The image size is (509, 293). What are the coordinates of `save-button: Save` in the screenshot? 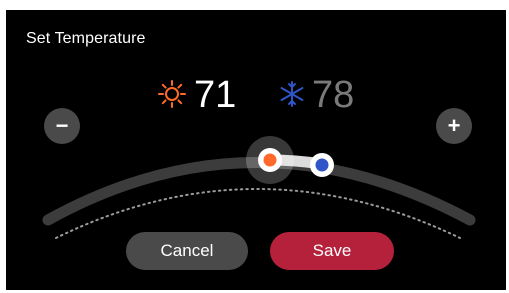 It's located at (332, 251).